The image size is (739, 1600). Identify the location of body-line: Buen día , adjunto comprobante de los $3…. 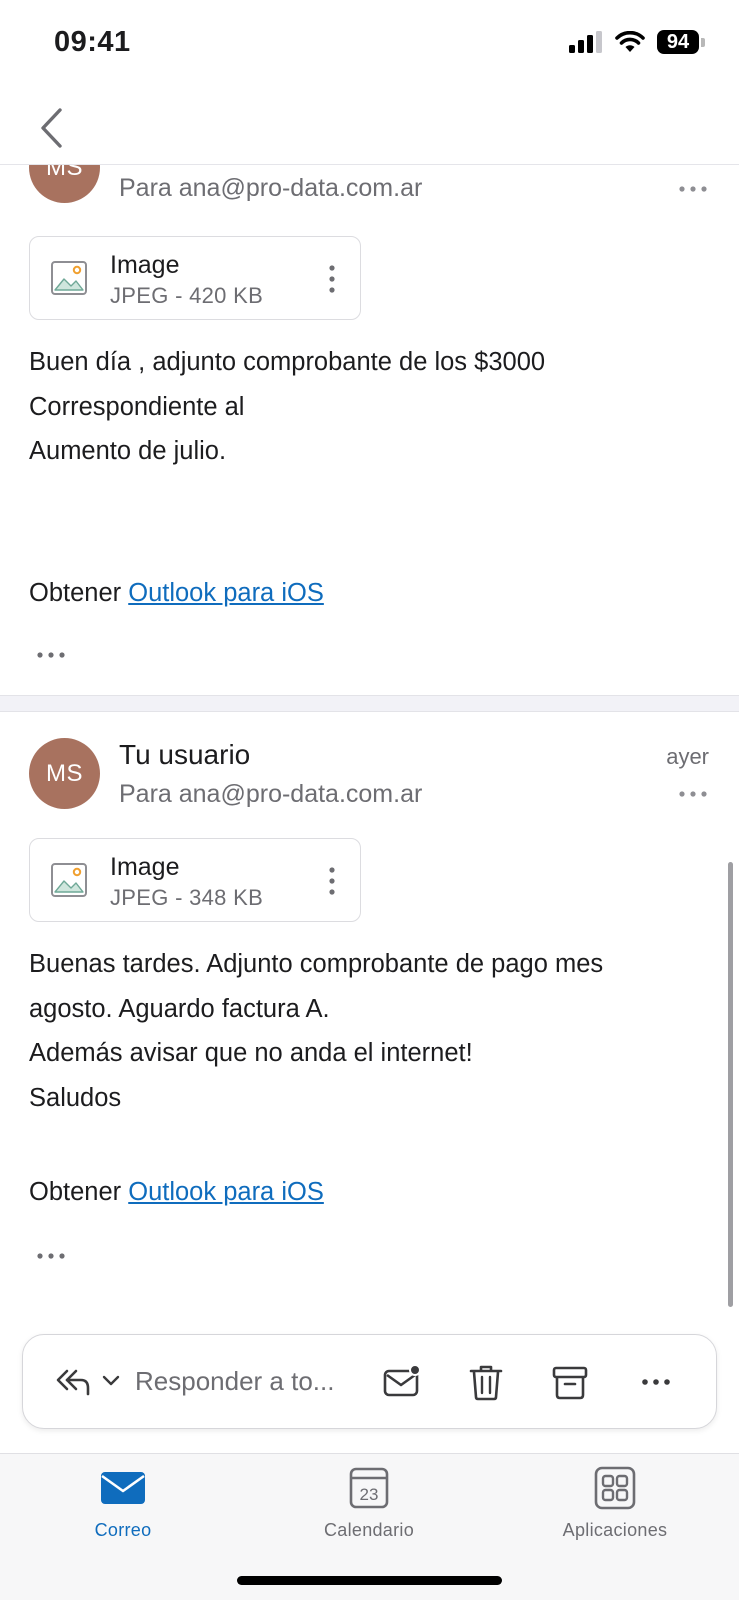
(287, 362).